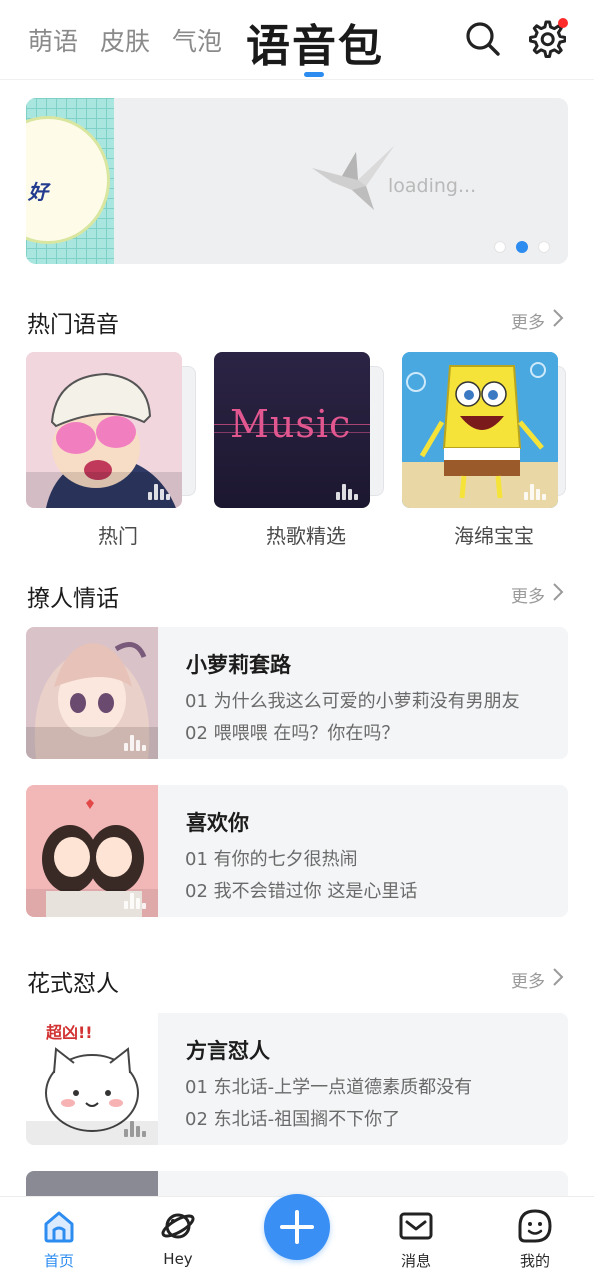 The width and height of the screenshot is (594, 1280). I want to click on mail-icon, so click(416, 1226).